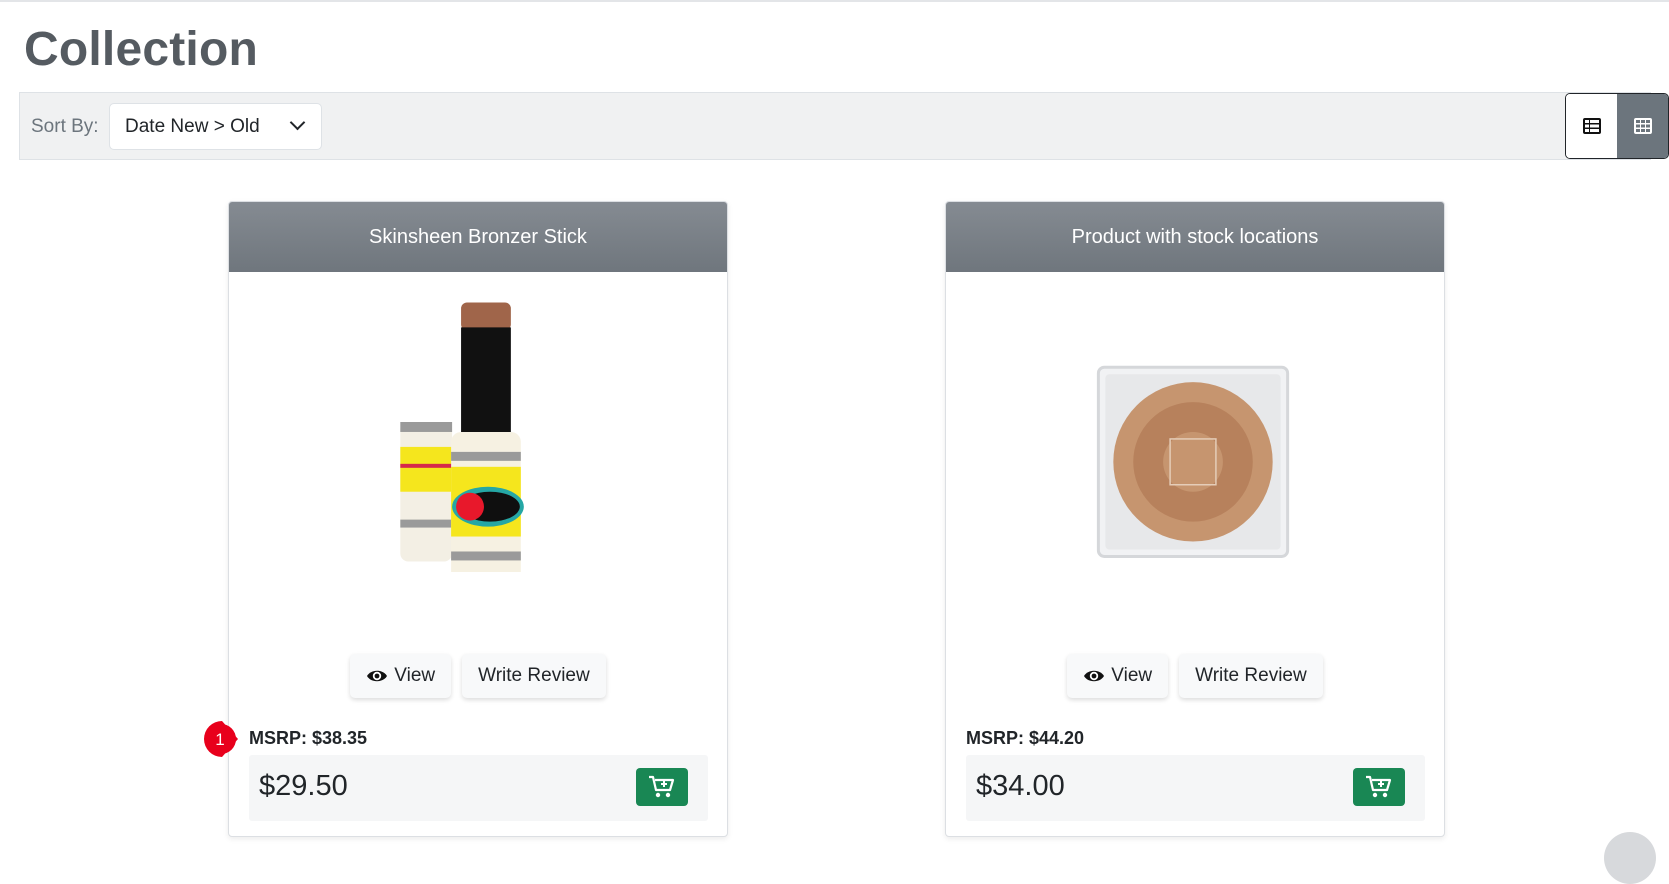 The width and height of the screenshot is (1669, 884). I want to click on price-value: $34.00, so click(1020, 786).